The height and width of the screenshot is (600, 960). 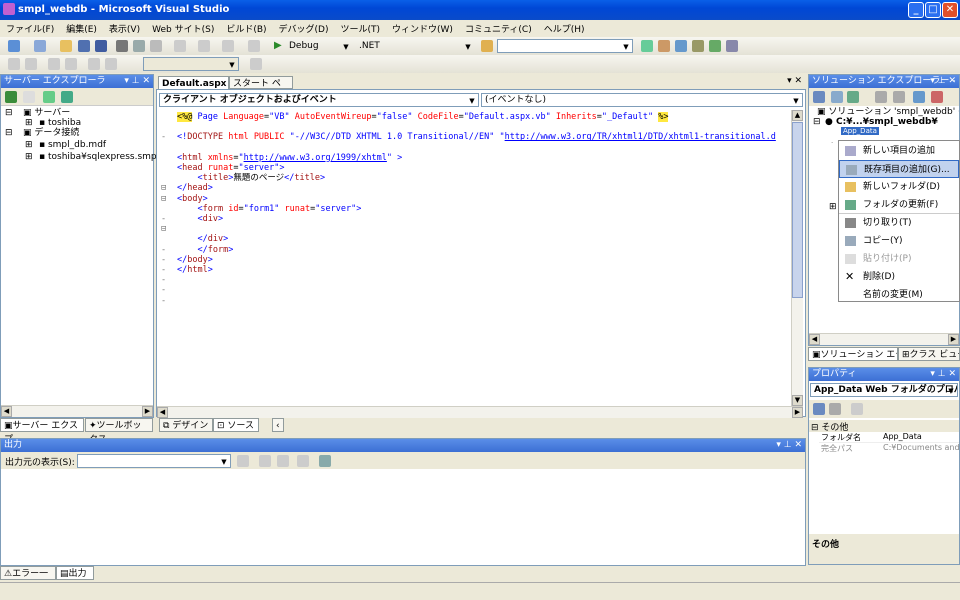 I want to click on editor-tab-controls: ▾ ✕, so click(x=794, y=81).